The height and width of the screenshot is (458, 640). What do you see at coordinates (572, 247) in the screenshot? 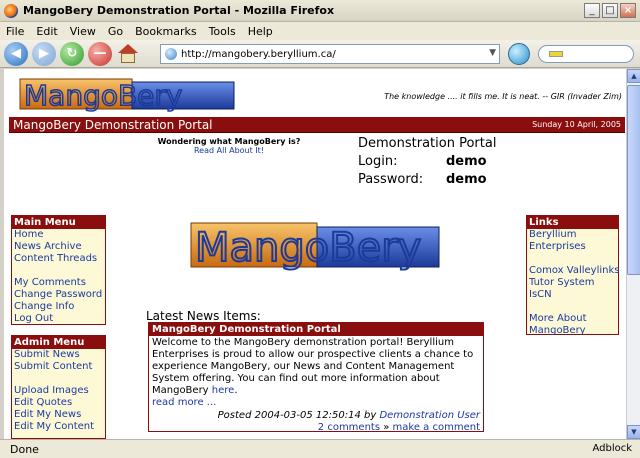
I see `link-enterprises: Enterprises` at bounding box center [572, 247].